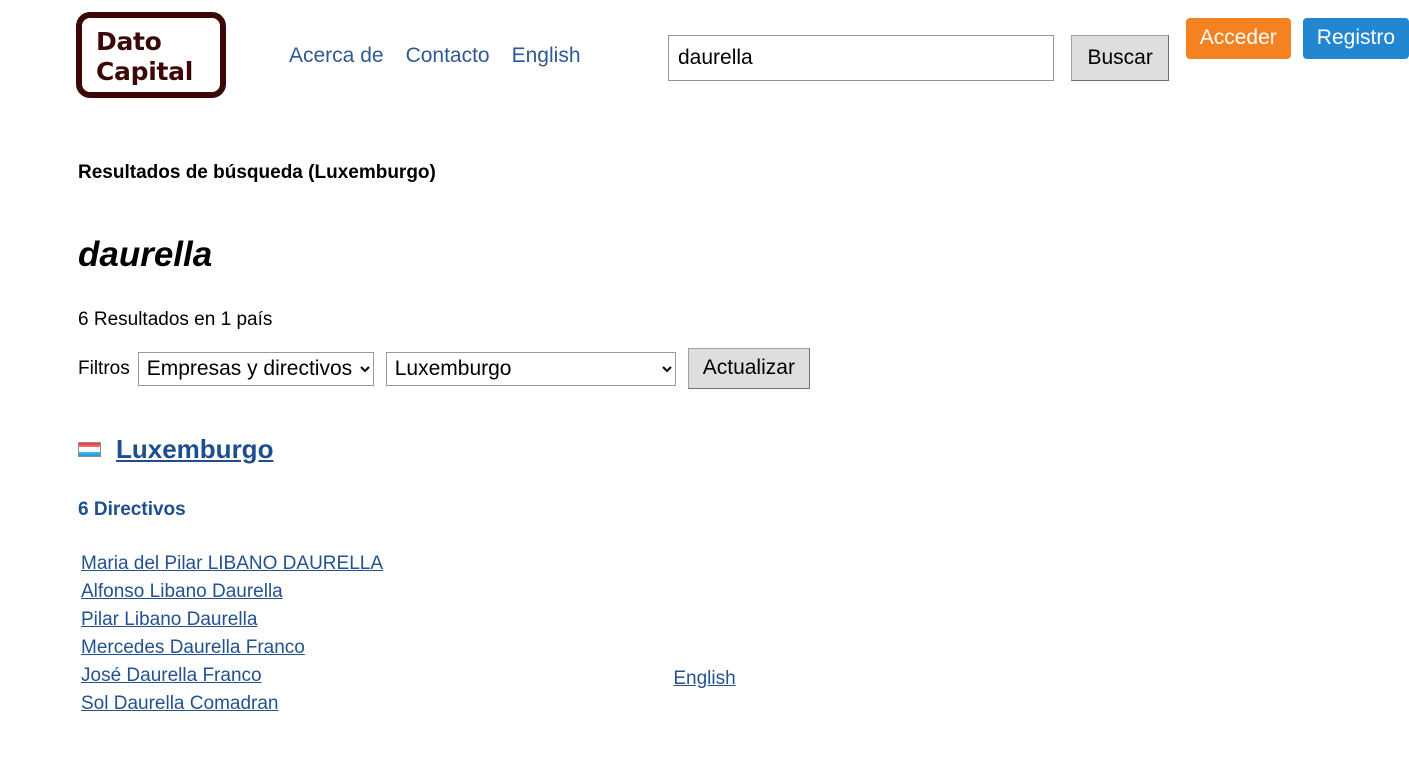 The width and height of the screenshot is (1409, 763). What do you see at coordinates (232, 563) in the screenshot?
I see `director-link: Maria del Pilar LIBANO DAURELLA` at bounding box center [232, 563].